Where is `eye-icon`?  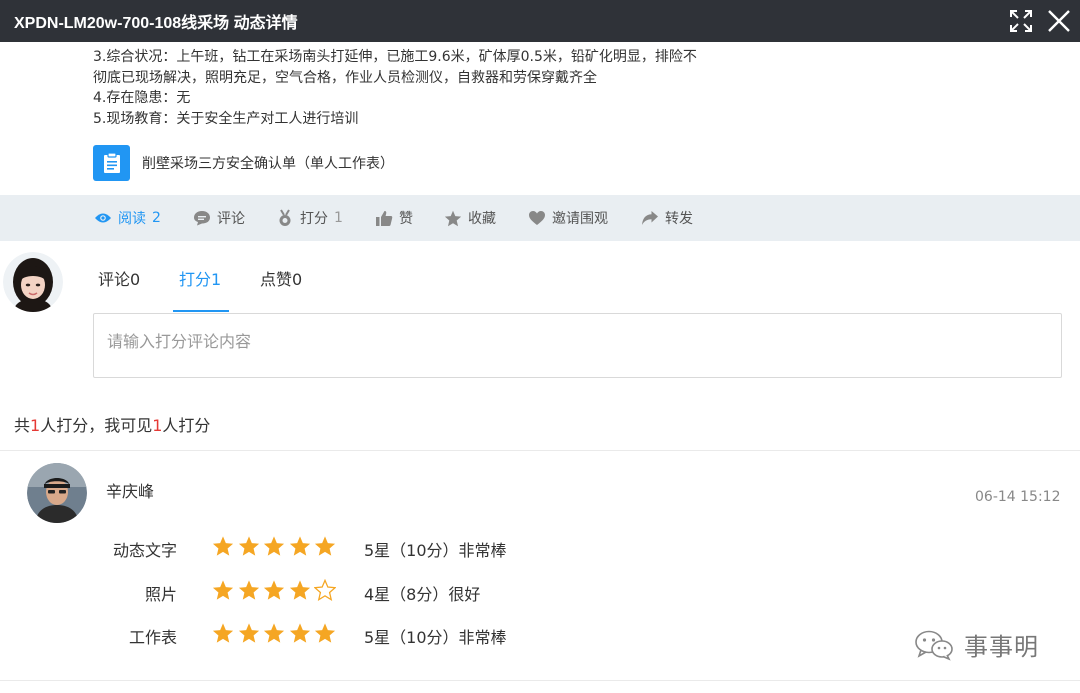
eye-icon is located at coordinates (103, 218).